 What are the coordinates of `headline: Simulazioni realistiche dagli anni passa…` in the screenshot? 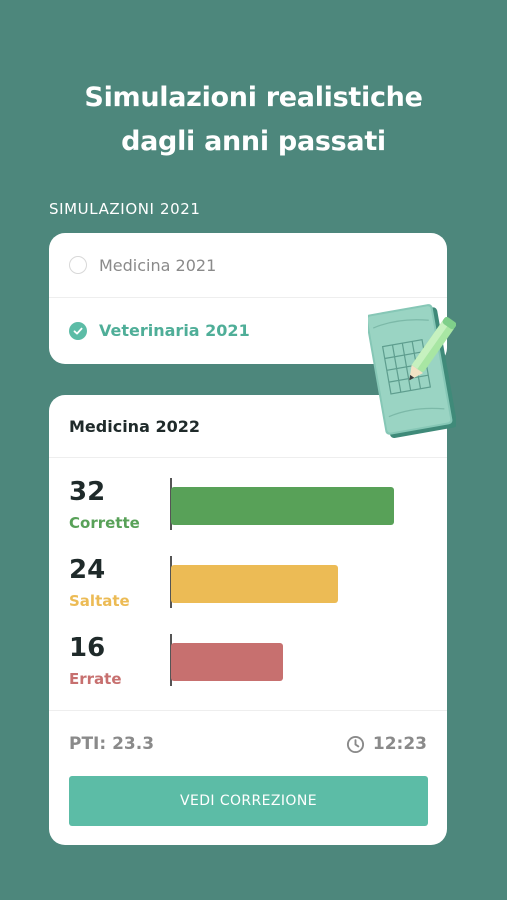 It's located at (253, 120).